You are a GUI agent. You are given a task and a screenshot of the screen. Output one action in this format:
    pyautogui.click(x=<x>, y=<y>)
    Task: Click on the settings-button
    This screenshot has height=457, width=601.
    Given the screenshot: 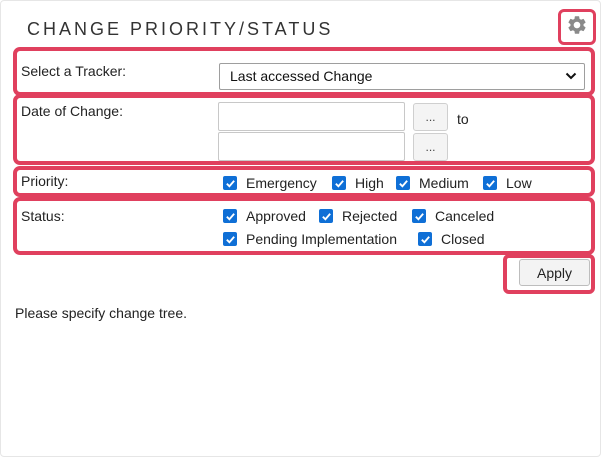 What is the action you would take?
    pyautogui.click(x=577, y=27)
    